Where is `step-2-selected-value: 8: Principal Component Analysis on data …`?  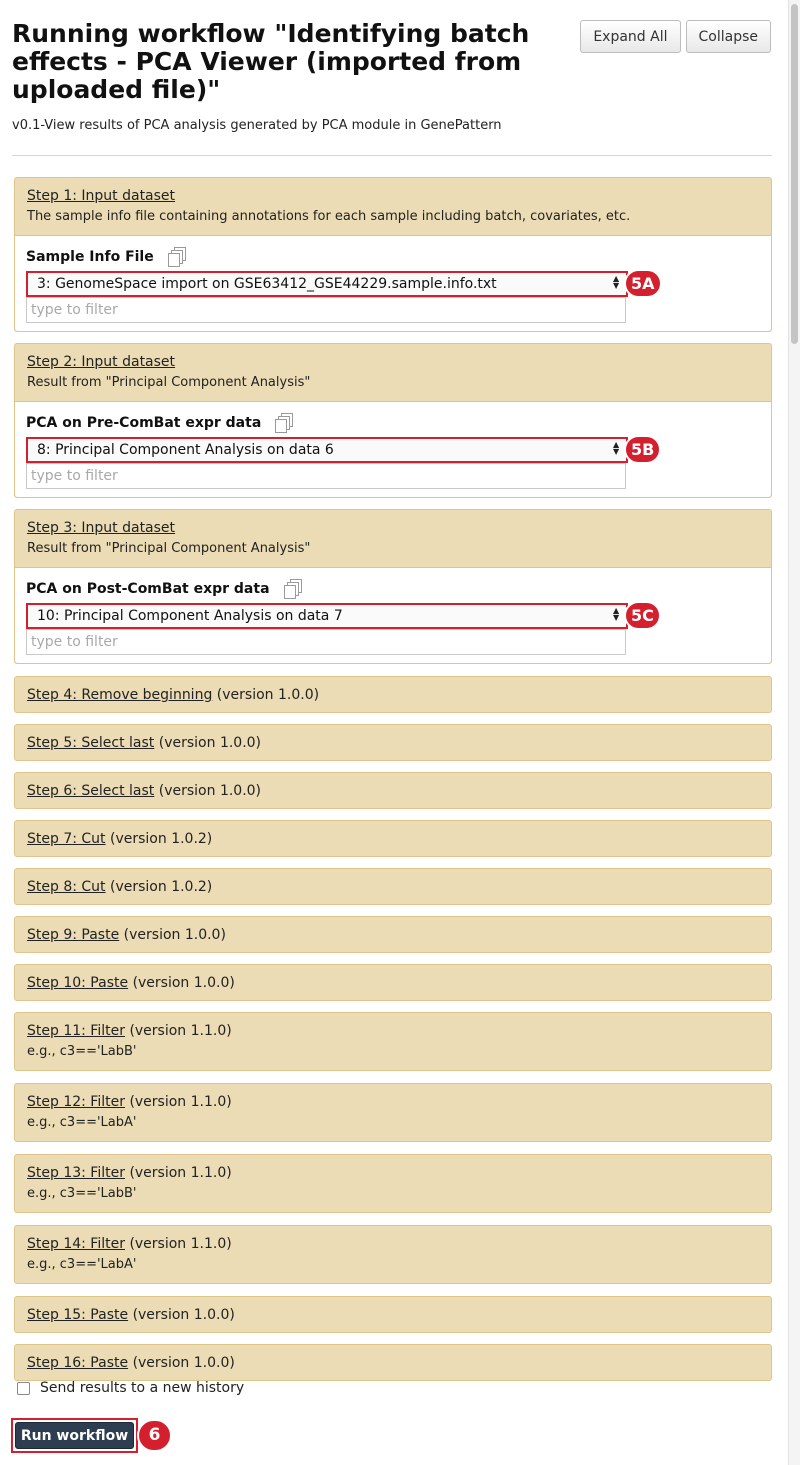
step-2-selected-value: 8: Principal Component Analysis on data … is located at coordinates (185, 450).